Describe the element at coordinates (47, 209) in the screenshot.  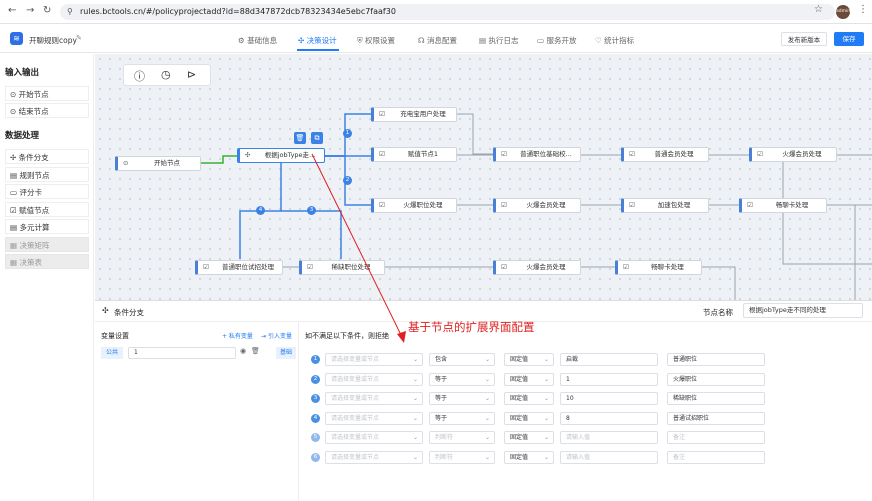
I see `palette-item-4: ☑ 赋值节点` at that location.